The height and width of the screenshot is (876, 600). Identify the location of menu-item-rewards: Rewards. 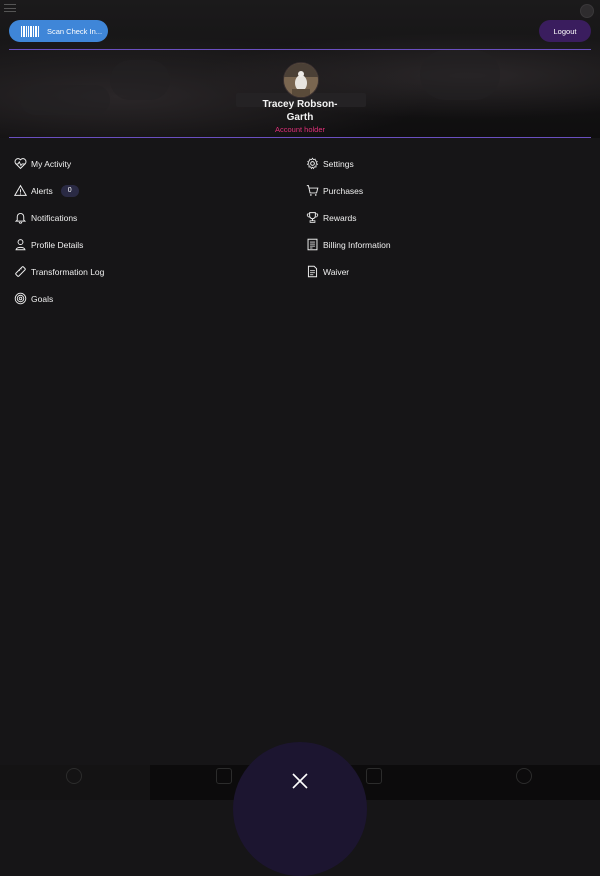
(436, 217).